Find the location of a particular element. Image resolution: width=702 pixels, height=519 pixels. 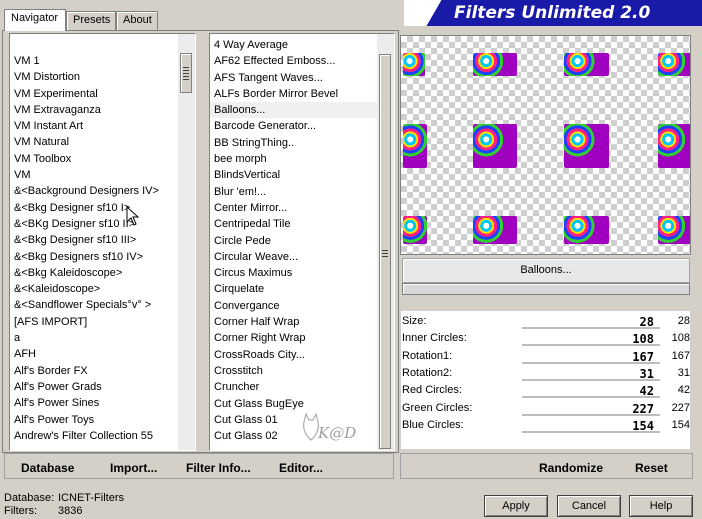

category-item: VM Natural is located at coordinates (94, 142).